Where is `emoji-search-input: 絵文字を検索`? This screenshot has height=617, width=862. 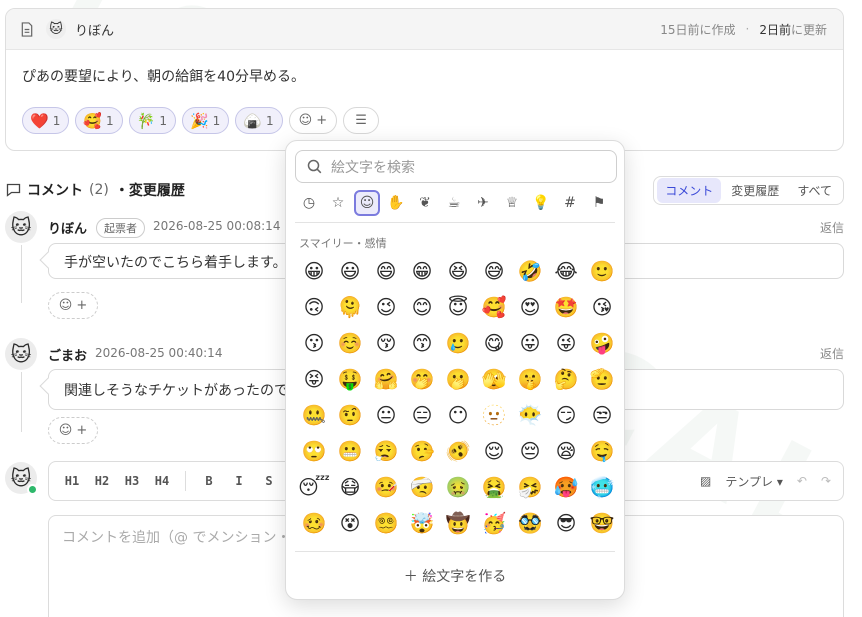 emoji-search-input: 絵文字を検索 is located at coordinates (456, 166).